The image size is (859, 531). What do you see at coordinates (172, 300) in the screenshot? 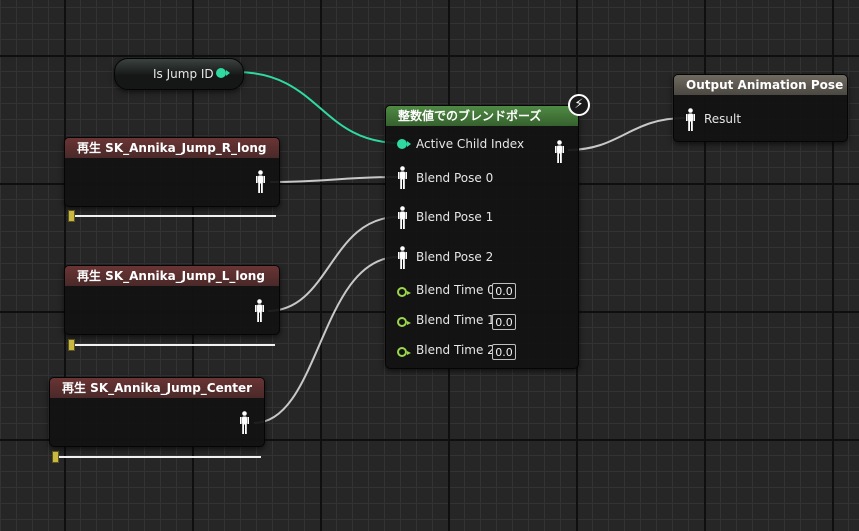
I see `sequence-player-node-l-long: 再生 SK_Annika_Jump_L_long` at bounding box center [172, 300].